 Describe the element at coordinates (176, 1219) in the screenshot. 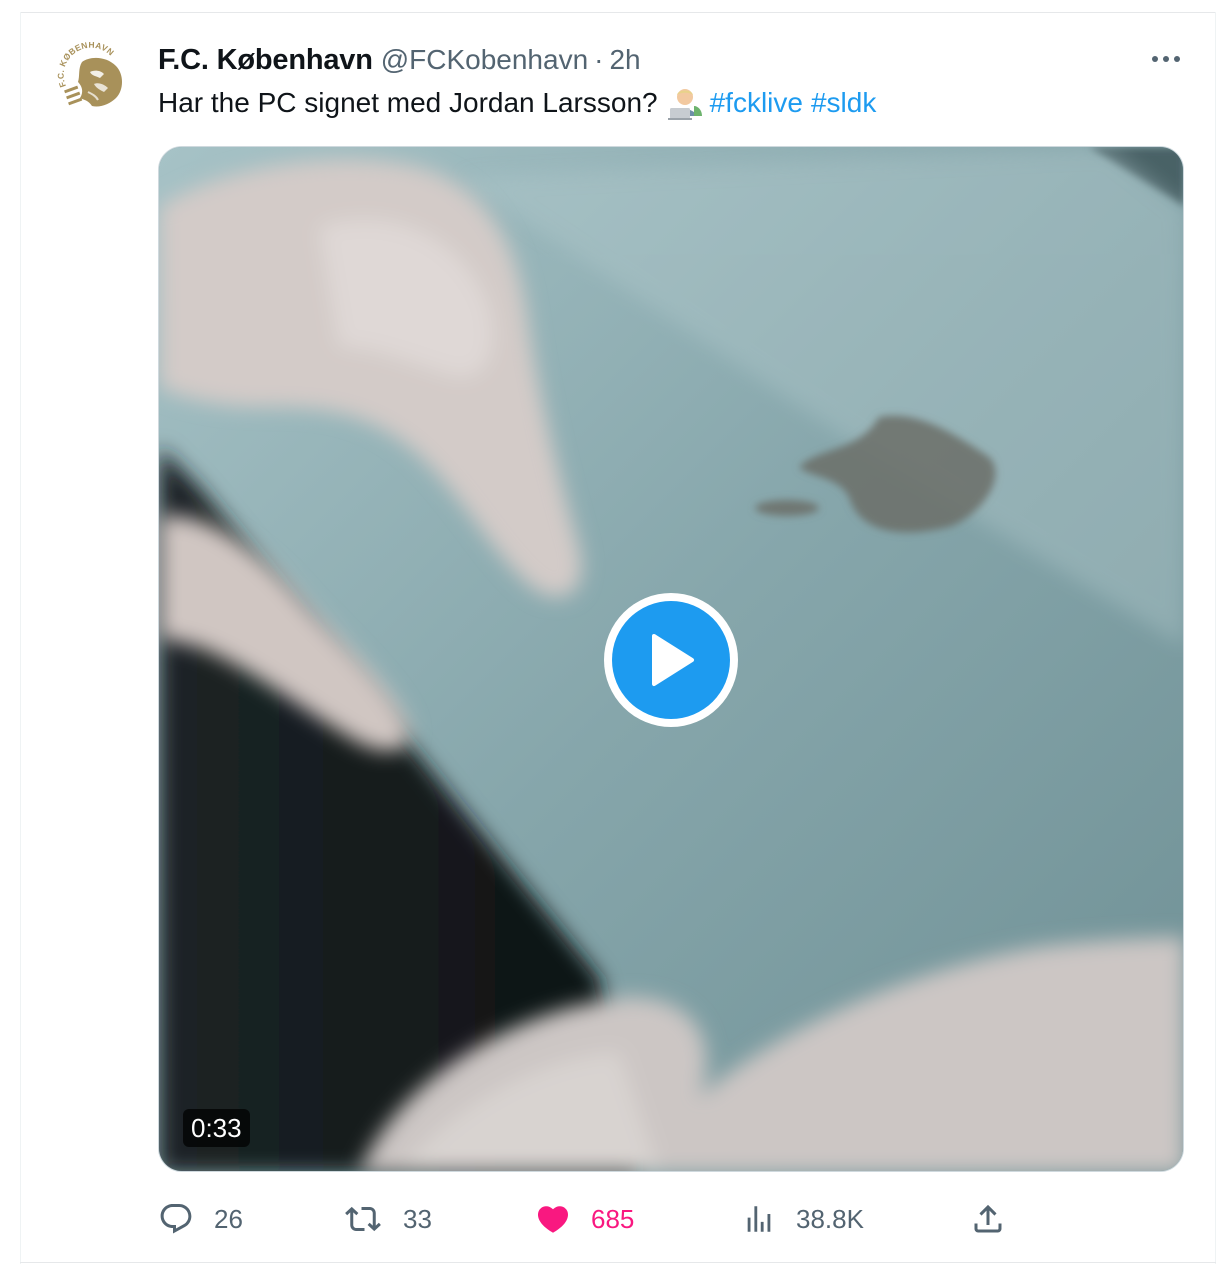

I see `reply-icon` at that location.